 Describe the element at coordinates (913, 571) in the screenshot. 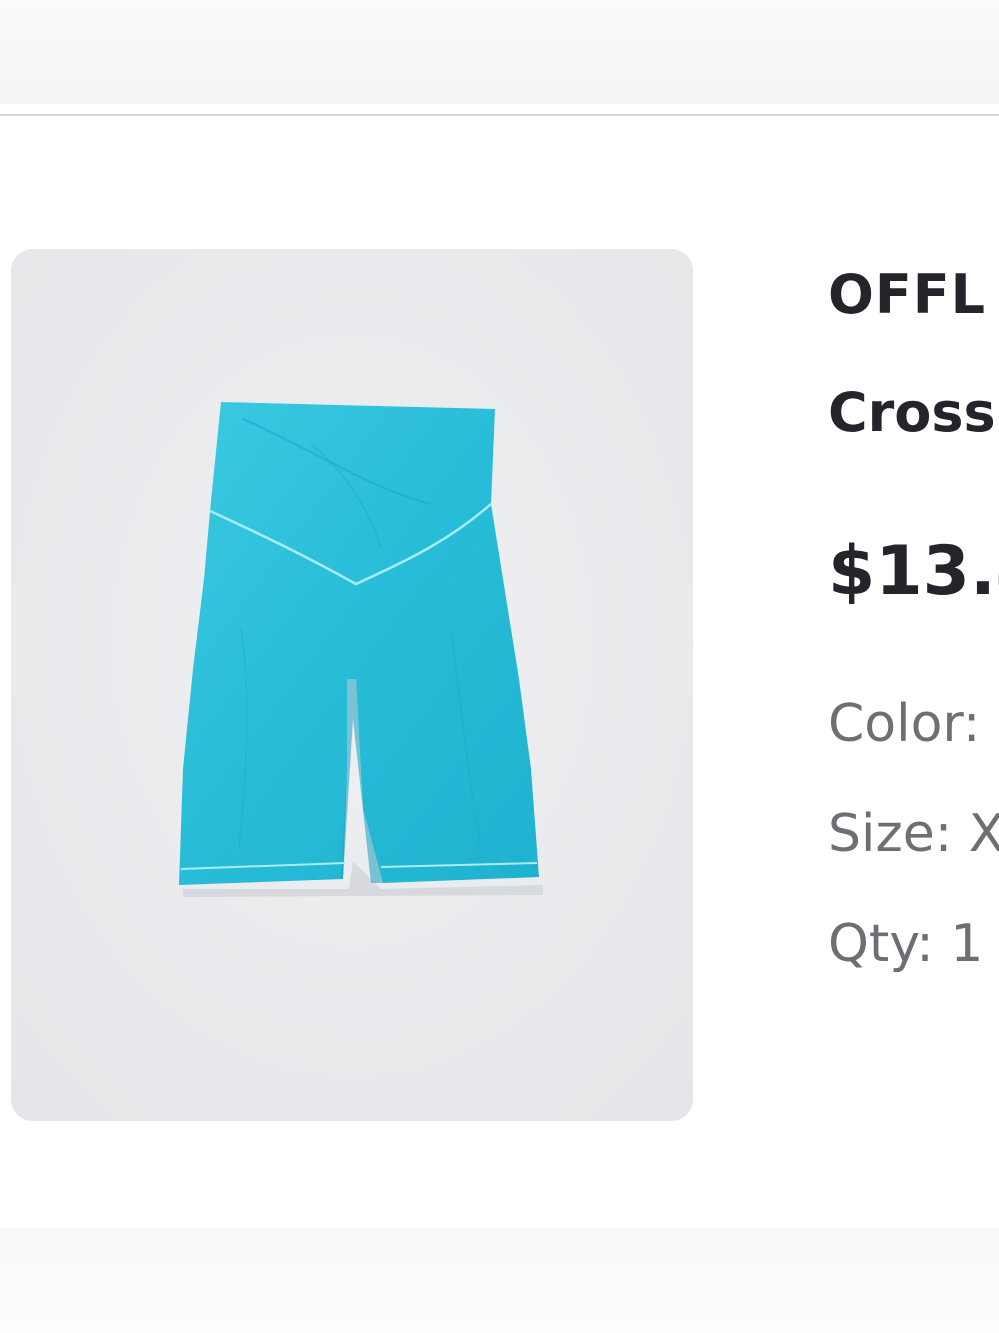

I see `product-price: $13.4` at that location.